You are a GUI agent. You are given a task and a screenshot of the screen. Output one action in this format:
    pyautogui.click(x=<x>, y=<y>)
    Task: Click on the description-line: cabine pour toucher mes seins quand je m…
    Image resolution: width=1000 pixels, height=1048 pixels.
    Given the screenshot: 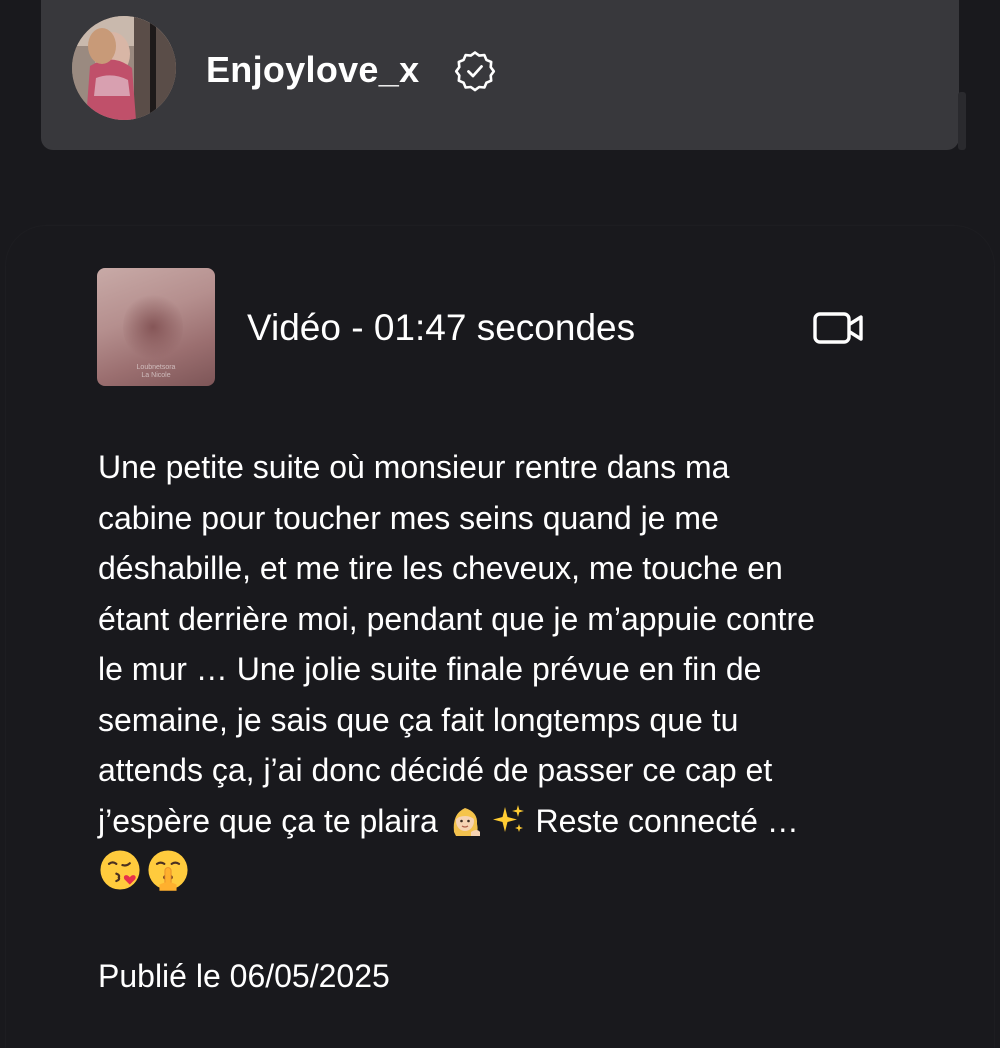 What is the action you would take?
    pyautogui.click(x=408, y=517)
    